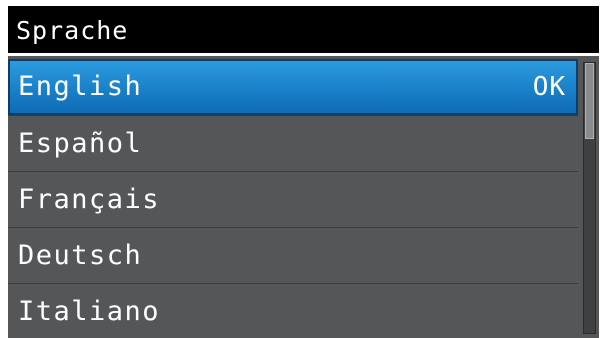 This screenshot has width=605, height=338. What do you see at coordinates (72, 30) in the screenshot?
I see `page-title: Sprache` at bounding box center [72, 30].